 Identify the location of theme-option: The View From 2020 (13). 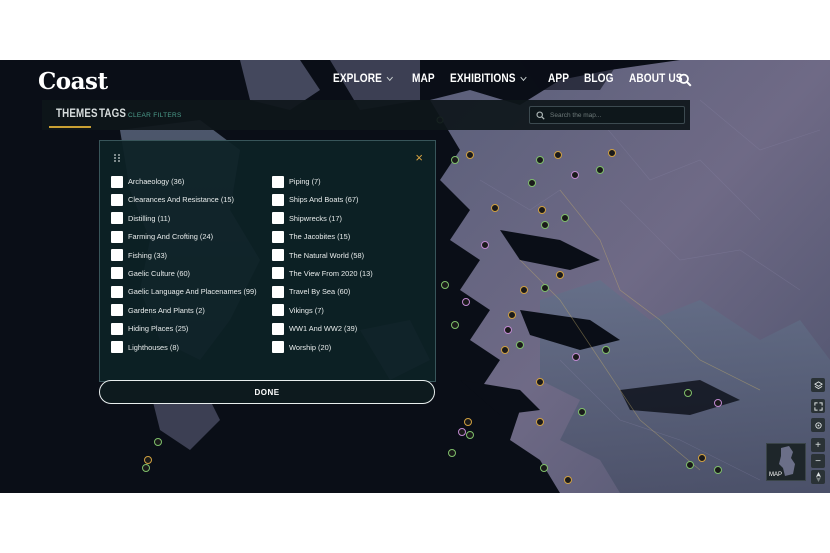
(322, 273).